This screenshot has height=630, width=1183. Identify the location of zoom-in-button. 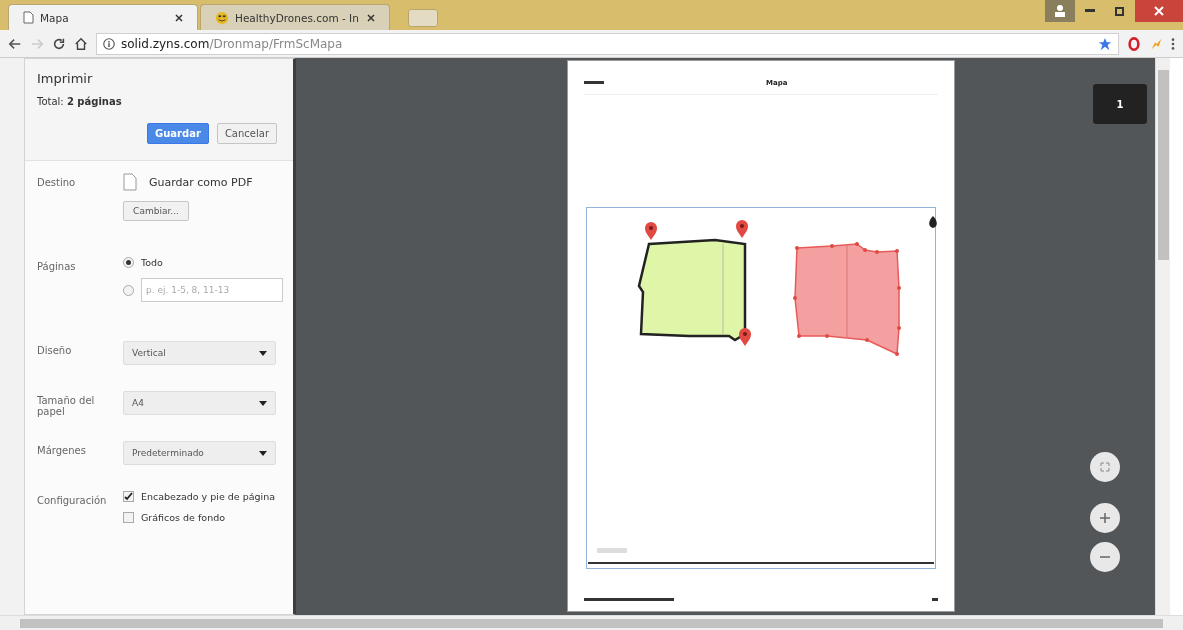
(1105, 518).